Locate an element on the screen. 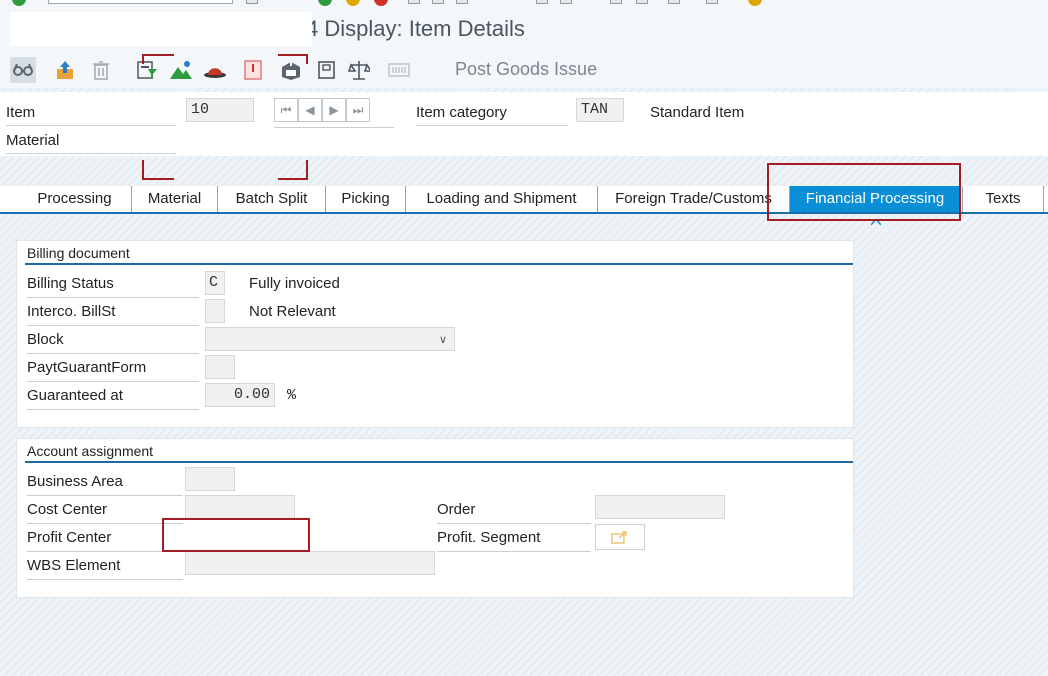 The height and width of the screenshot is (676, 1048). payt-guarant-form-field is located at coordinates (220, 367).